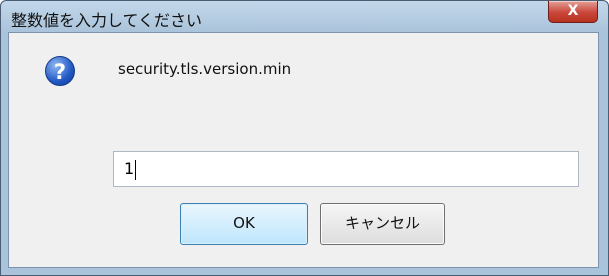  I want to click on window-title: 整数値を入力してください, so click(107, 20).